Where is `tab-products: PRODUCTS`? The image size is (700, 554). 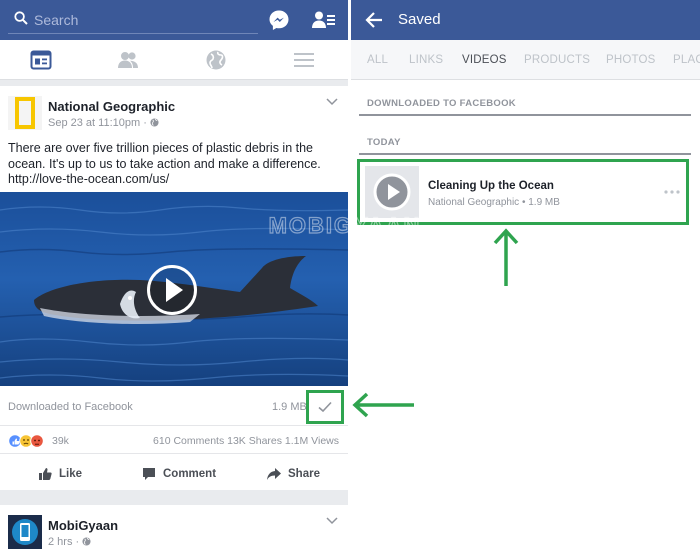 tab-products: PRODUCTS is located at coordinates (557, 60).